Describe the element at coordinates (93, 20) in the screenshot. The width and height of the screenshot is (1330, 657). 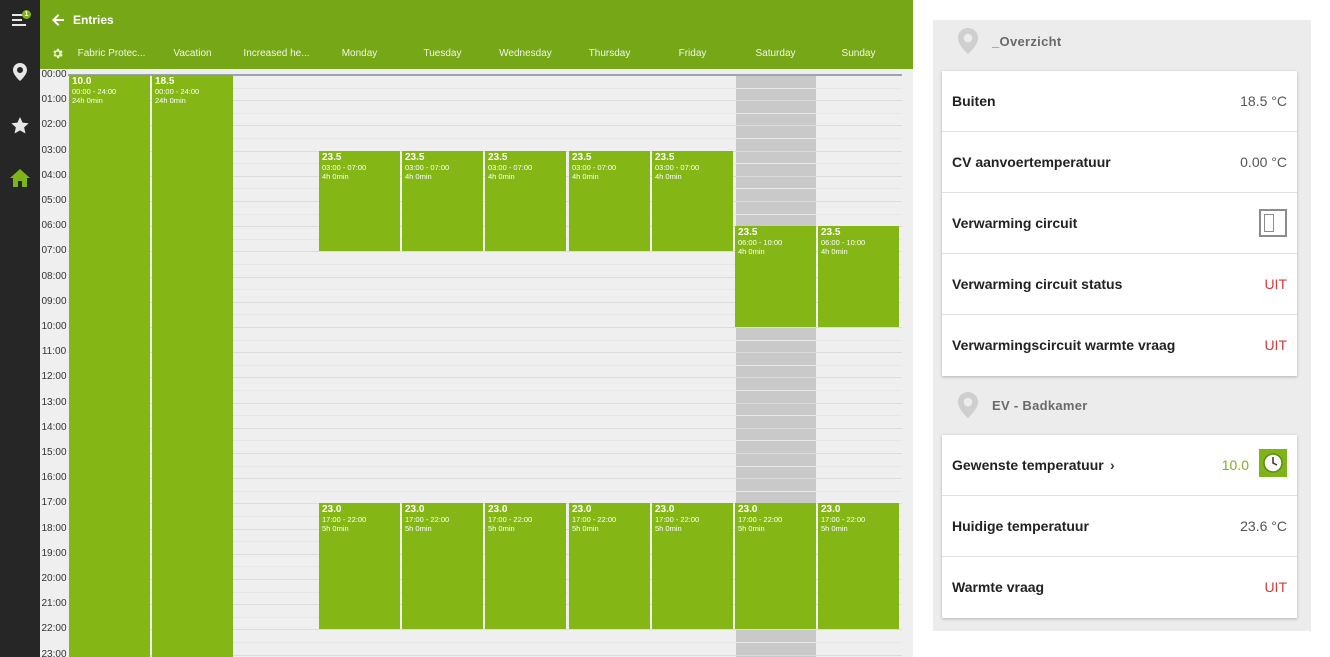
I see `page-title: Entries` at that location.